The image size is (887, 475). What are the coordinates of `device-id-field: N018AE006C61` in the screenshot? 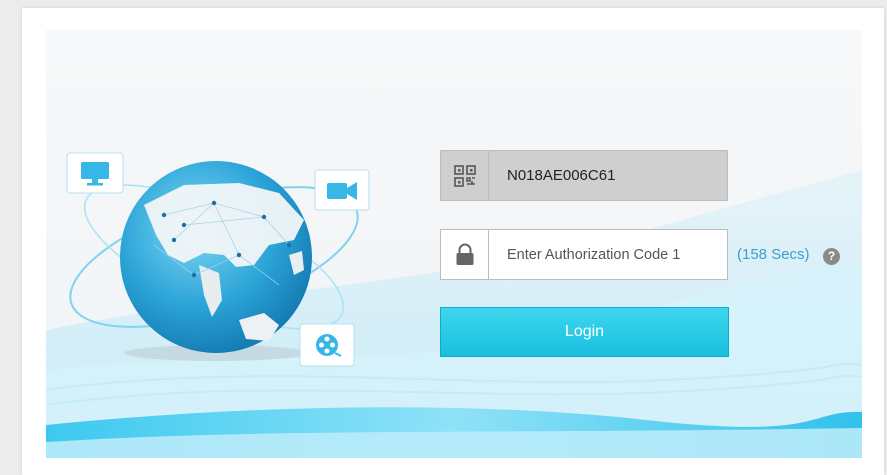 It's located at (584, 175).